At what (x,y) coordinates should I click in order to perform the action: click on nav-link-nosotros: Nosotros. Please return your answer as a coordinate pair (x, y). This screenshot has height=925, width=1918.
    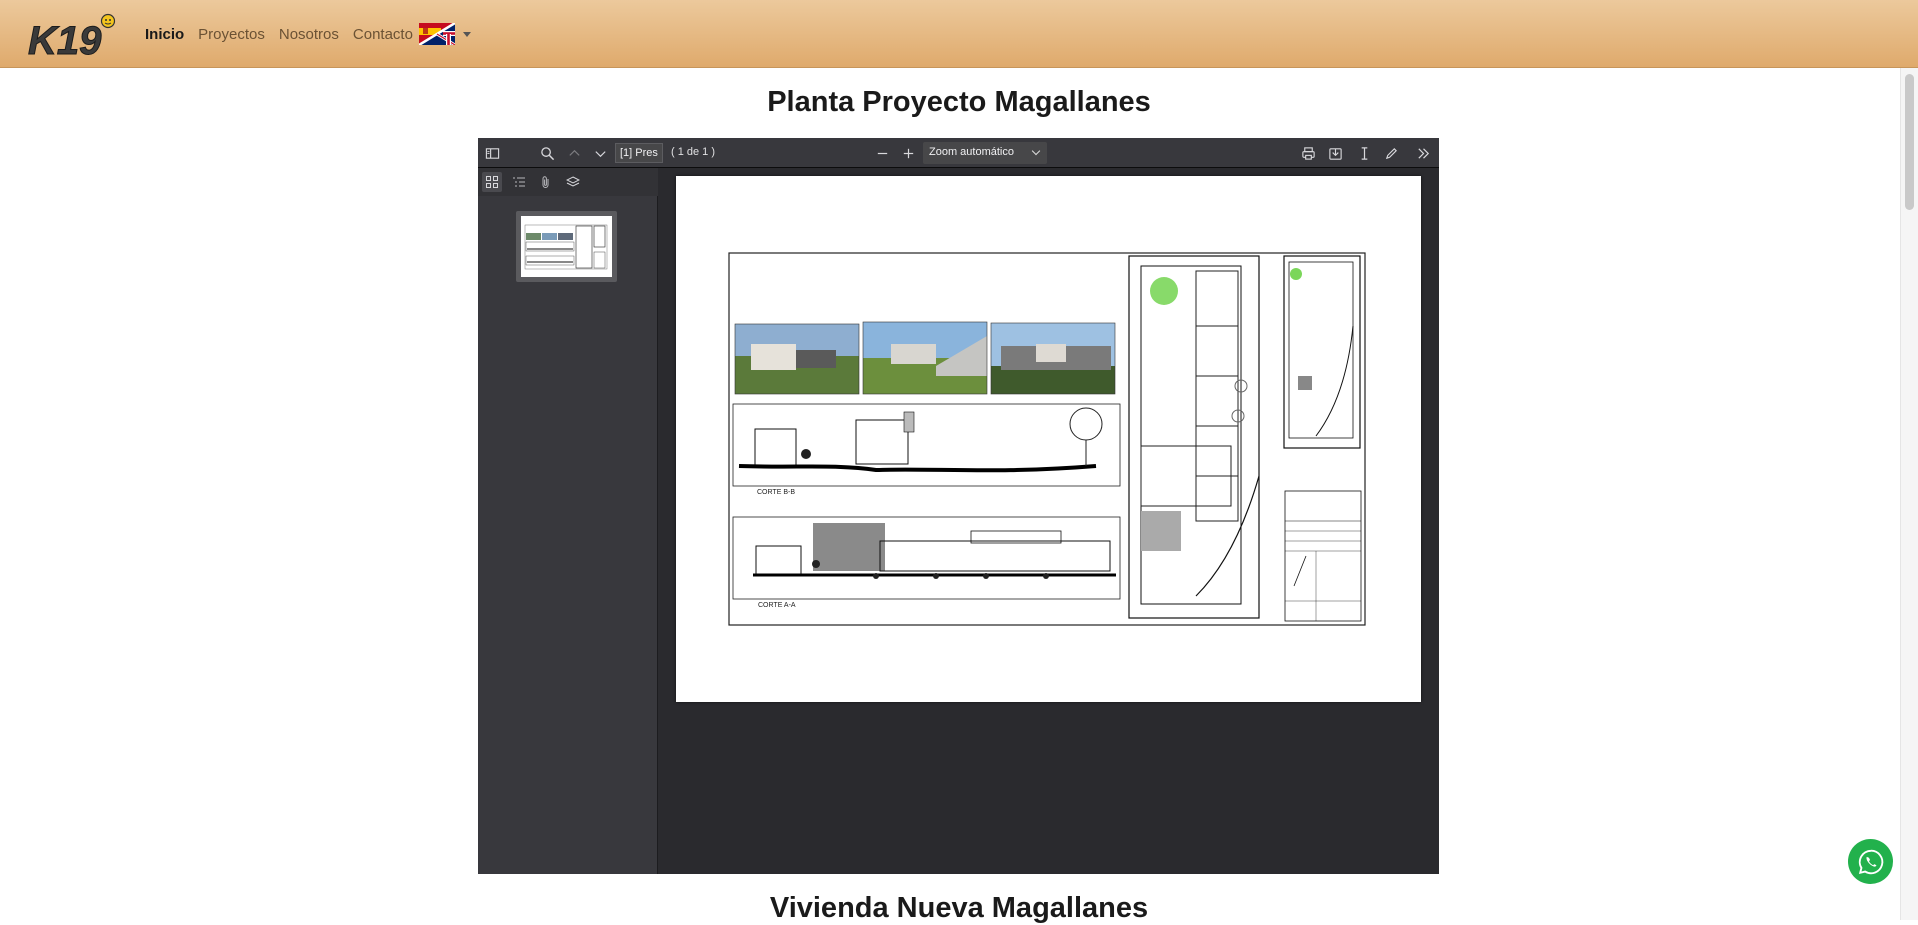
    Looking at the image, I should click on (309, 34).